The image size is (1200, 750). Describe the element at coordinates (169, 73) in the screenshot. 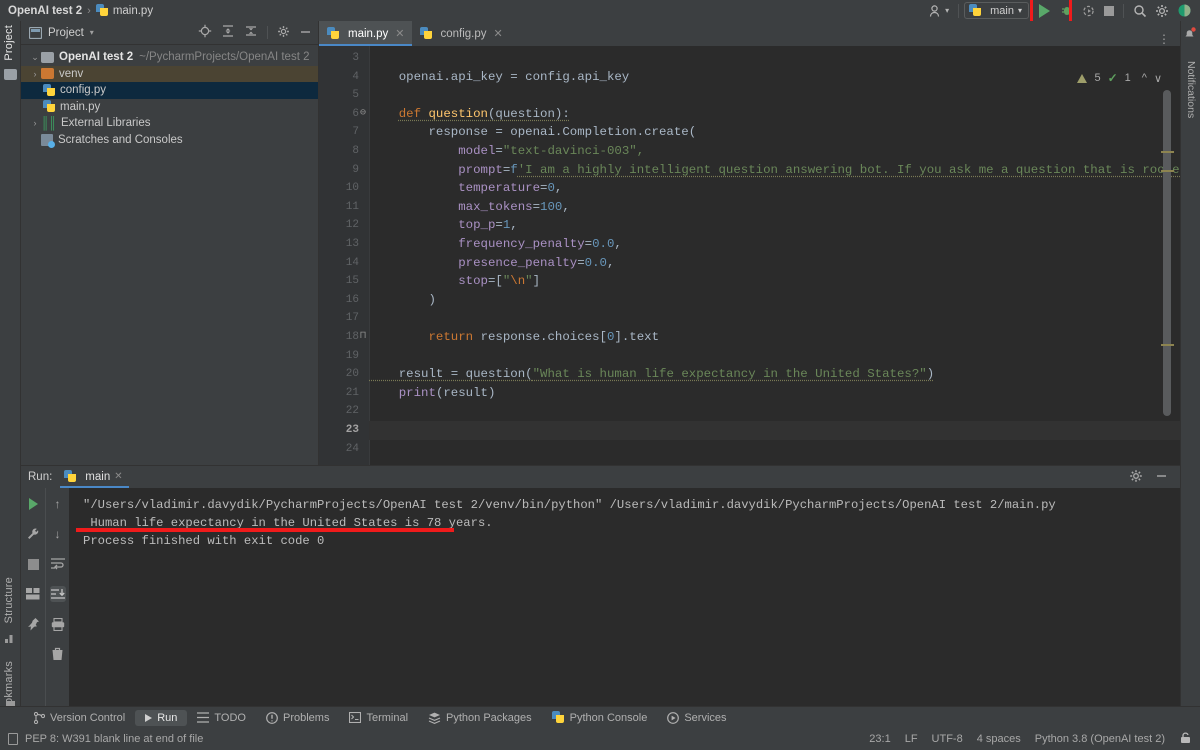

I see `tree-node-venv: › venv` at that location.